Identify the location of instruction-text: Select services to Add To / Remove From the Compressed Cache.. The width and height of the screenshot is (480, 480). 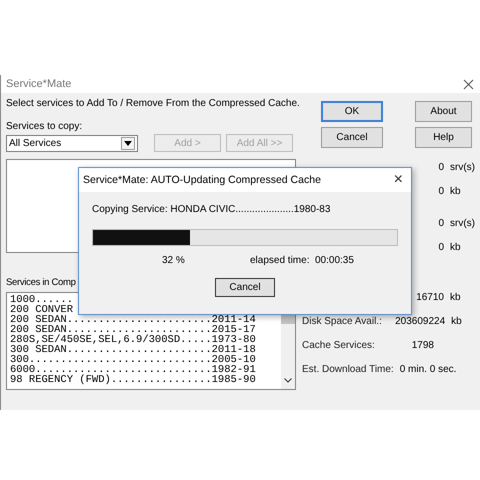
(153, 103).